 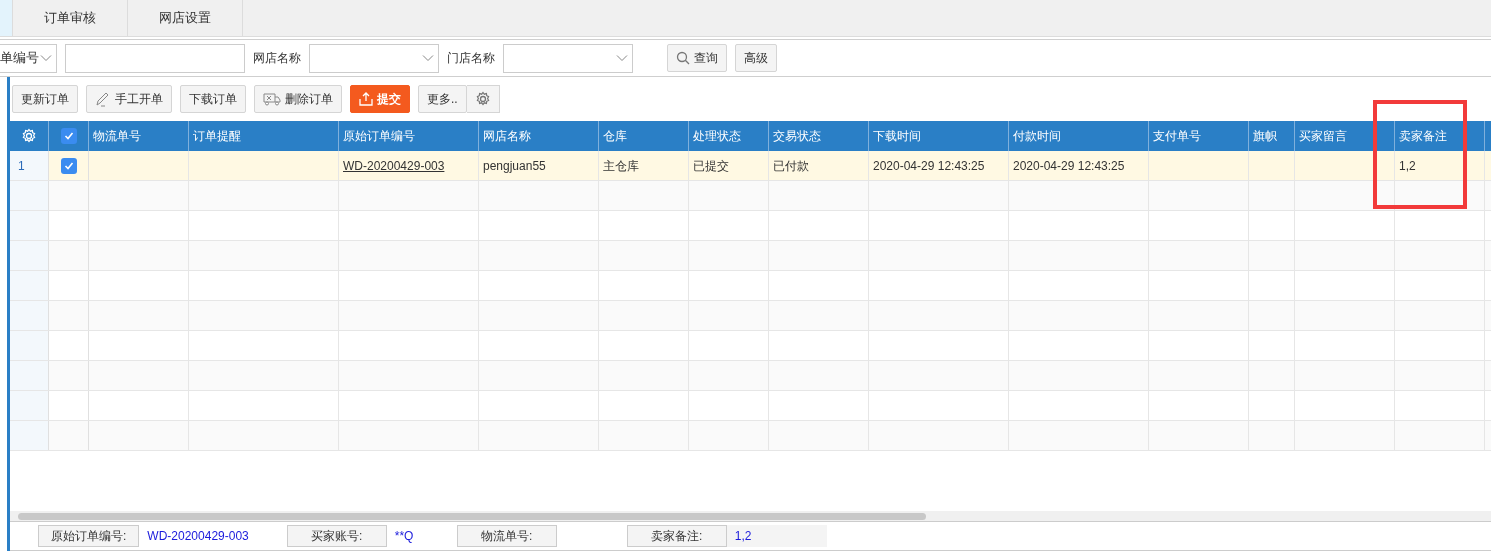 What do you see at coordinates (404, 536) in the screenshot?
I see `field-value: **Q` at bounding box center [404, 536].